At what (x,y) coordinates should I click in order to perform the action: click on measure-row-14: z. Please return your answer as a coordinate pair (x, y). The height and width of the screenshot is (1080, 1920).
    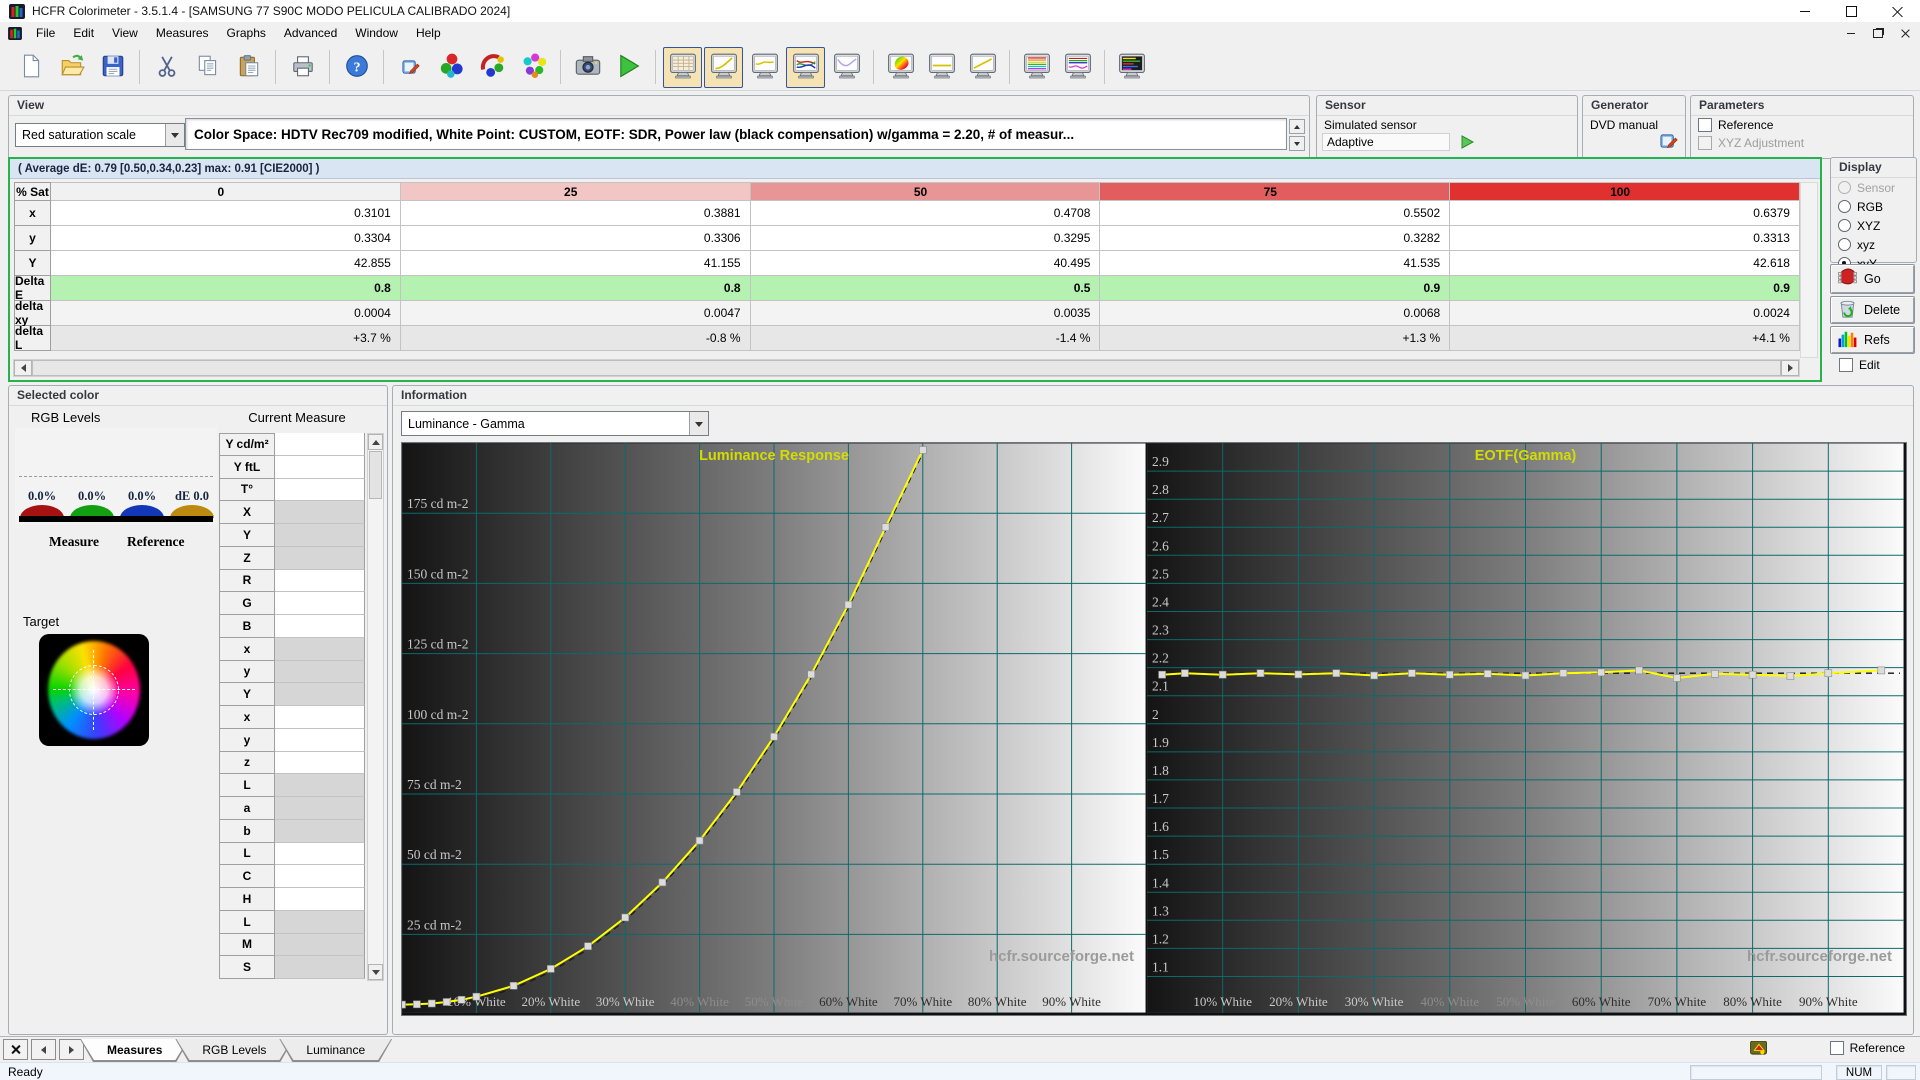
    Looking at the image, I should click on (292, 763).